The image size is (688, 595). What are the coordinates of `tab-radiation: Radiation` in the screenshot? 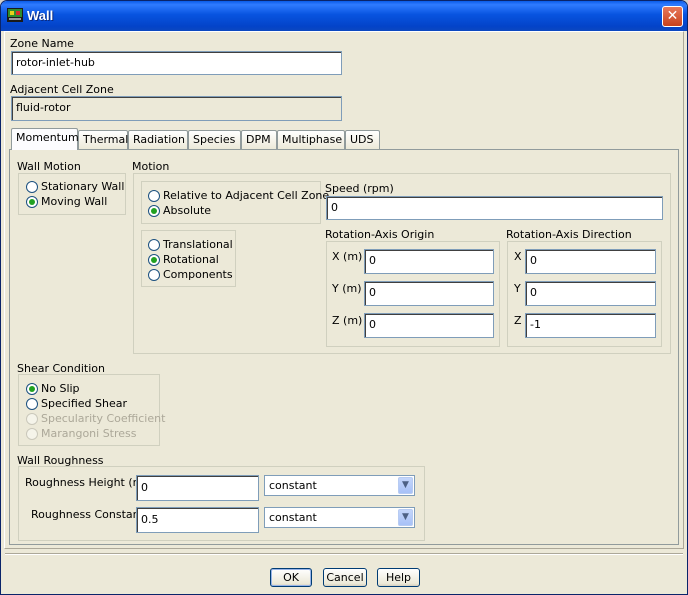 It's located at (158, 139).